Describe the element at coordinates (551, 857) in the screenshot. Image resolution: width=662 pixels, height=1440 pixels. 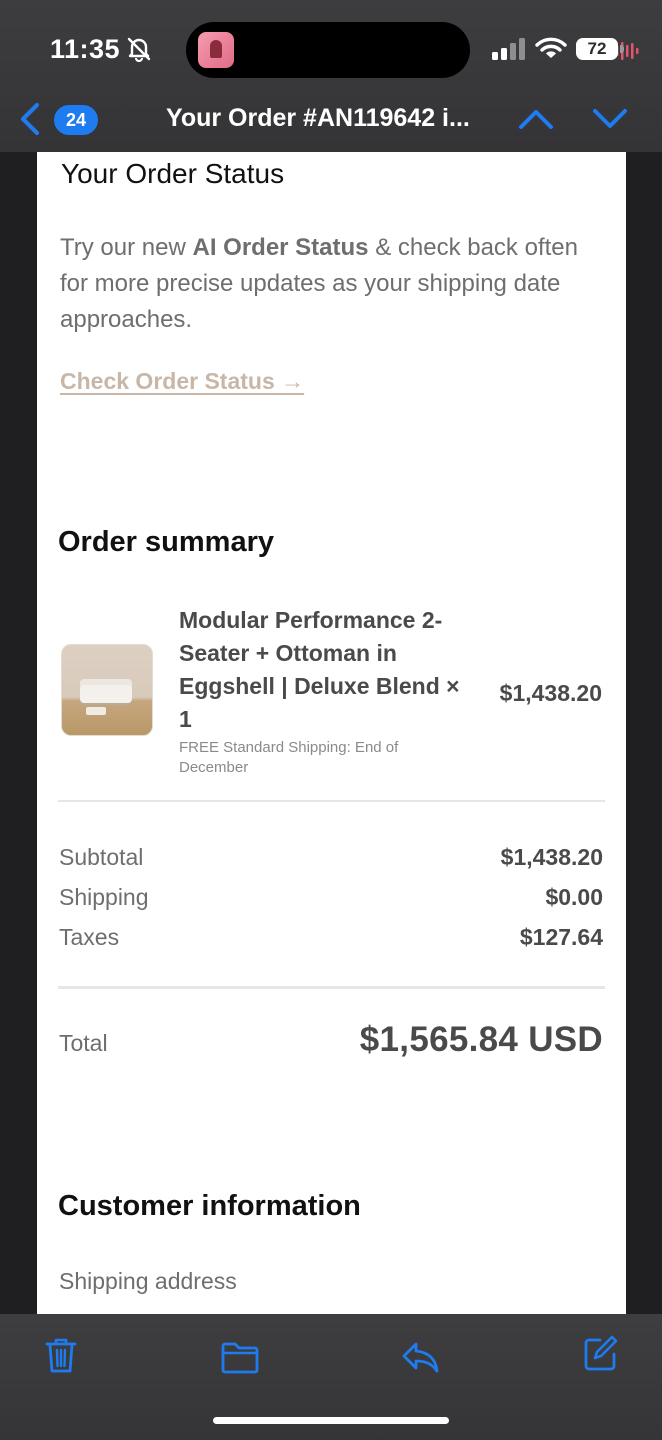
I see `subtotal-value: $1,438.20` at that location.